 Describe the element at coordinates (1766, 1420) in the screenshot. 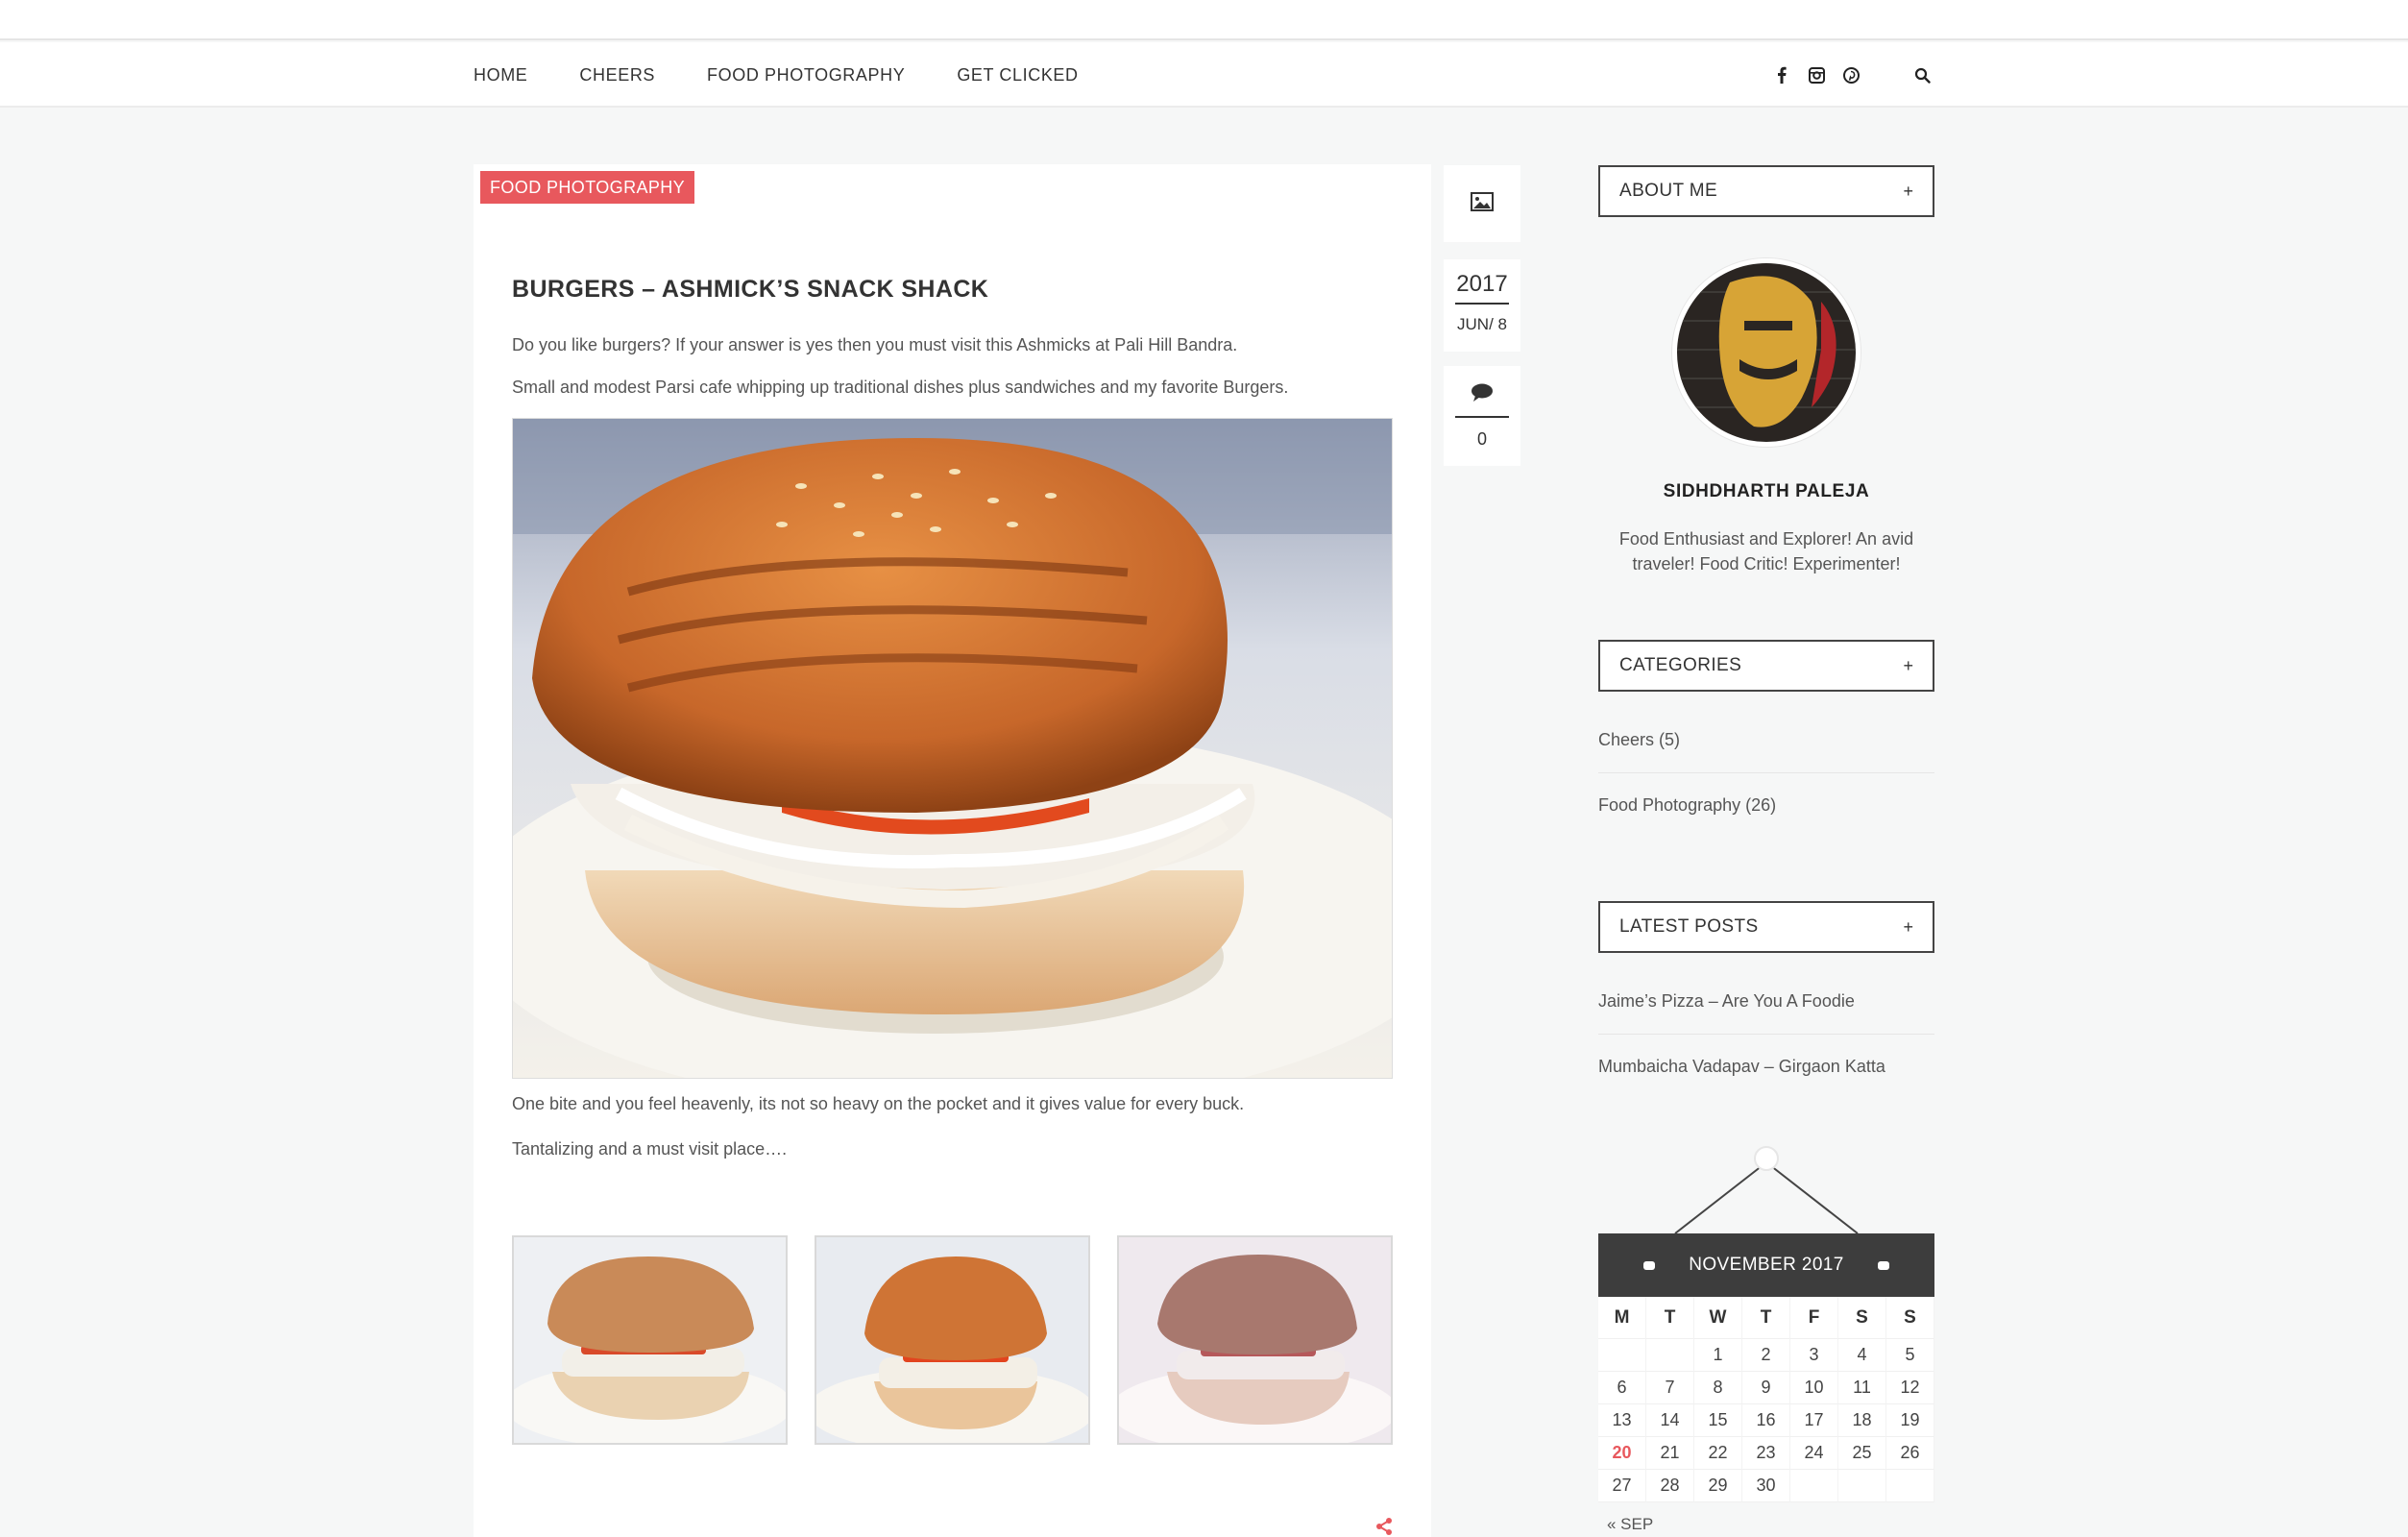

I see `calendar-week: 13 14 15 16 17 18 19` at that location.